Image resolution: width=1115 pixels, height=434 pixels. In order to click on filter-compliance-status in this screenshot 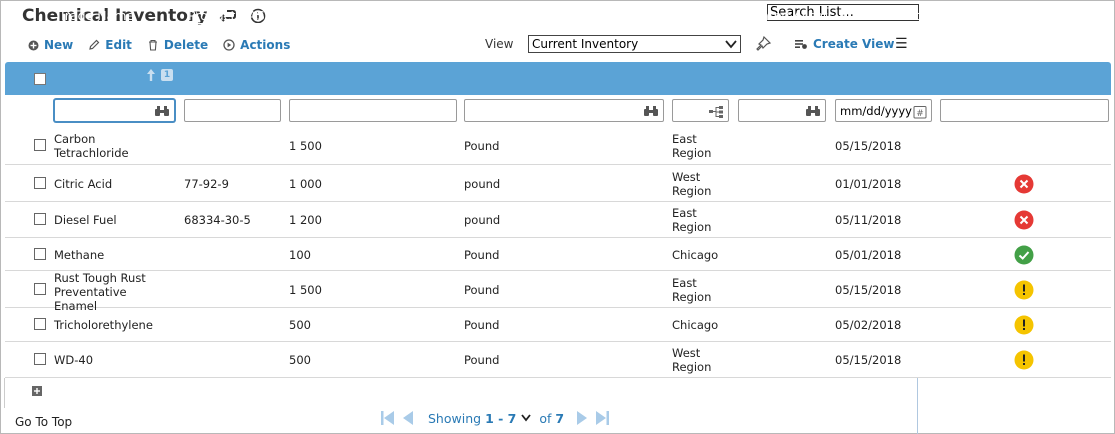, I will do `click(1024, 110)`.